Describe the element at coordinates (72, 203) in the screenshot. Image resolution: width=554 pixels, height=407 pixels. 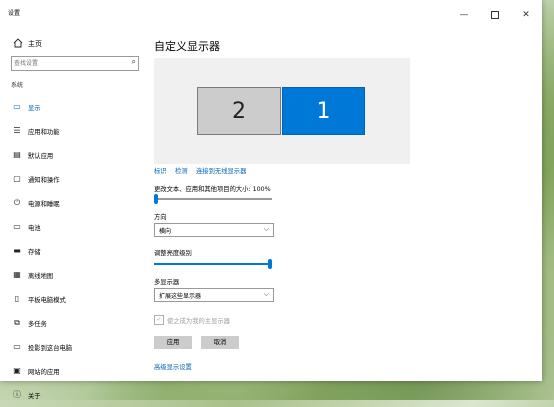
I see `sidebar-item-power: ⏻ 电源和睡眠` at that location.